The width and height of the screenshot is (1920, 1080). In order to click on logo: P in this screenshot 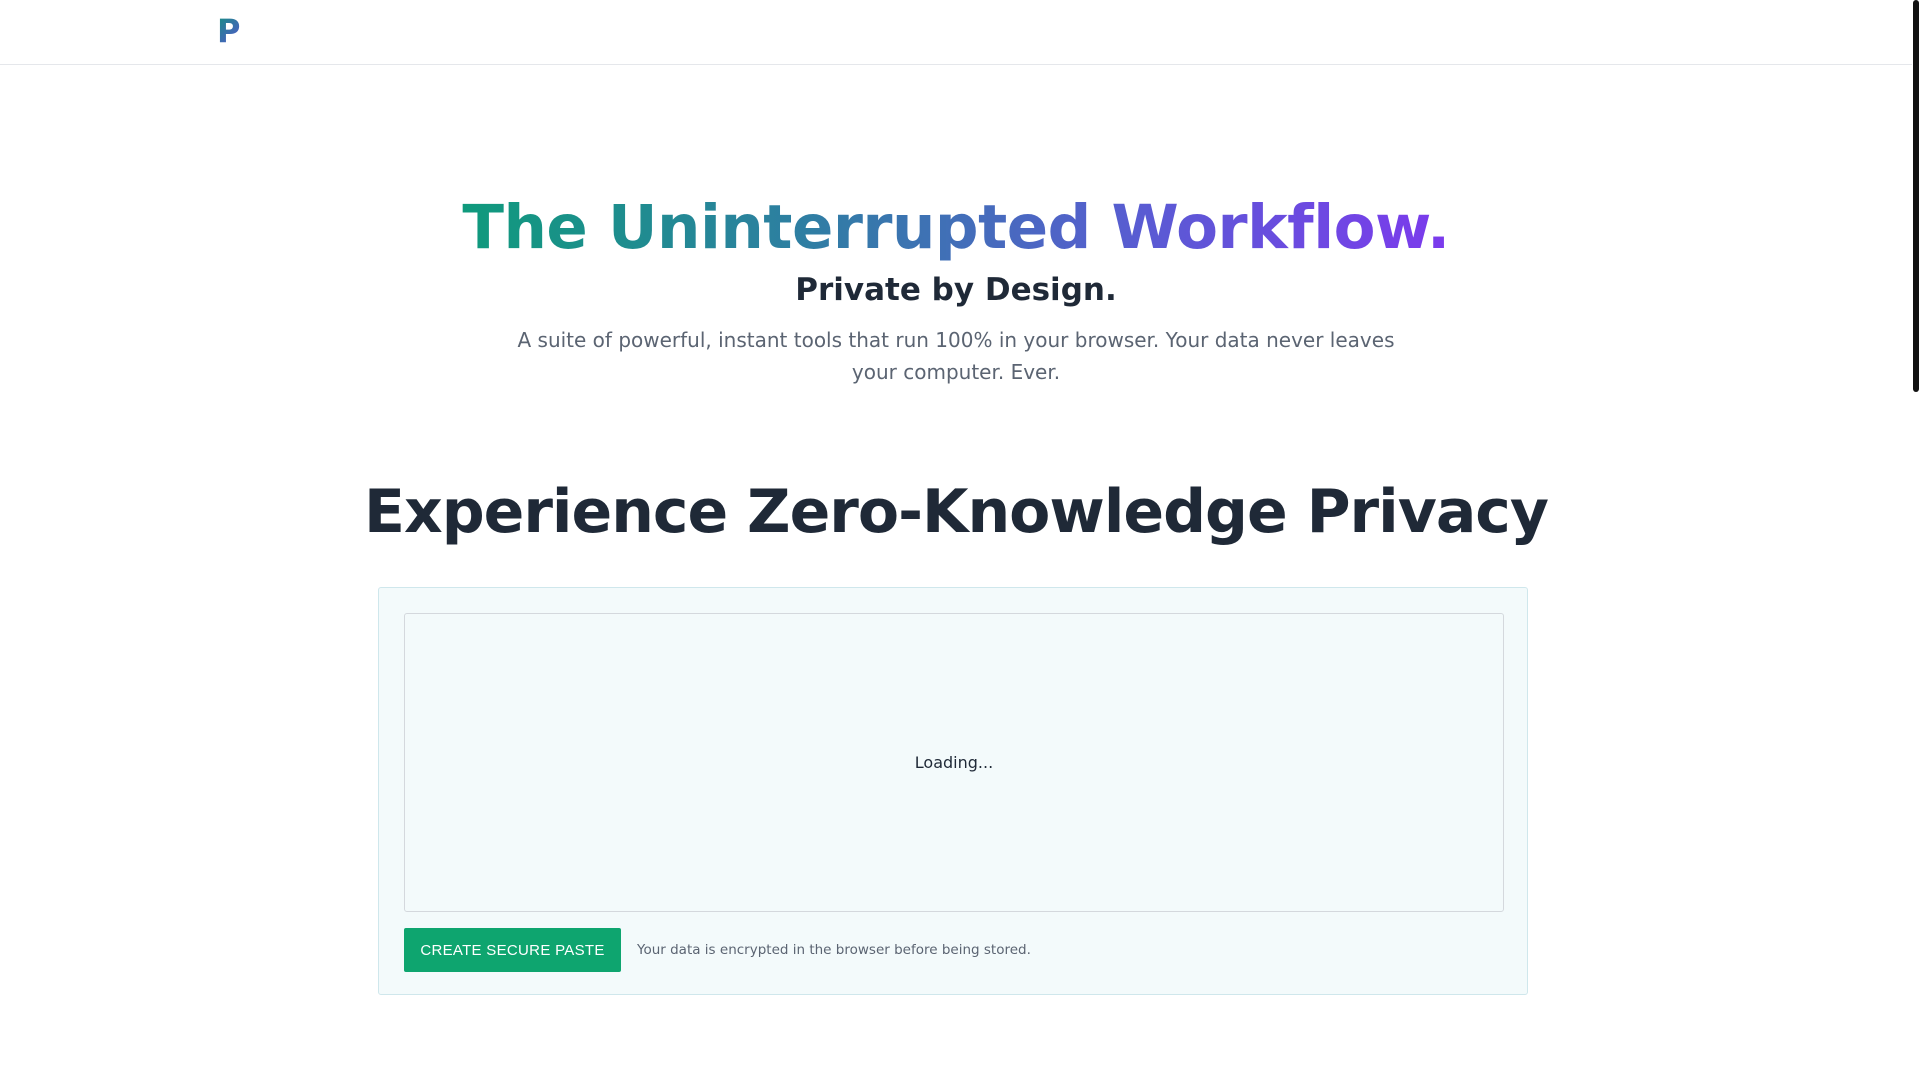, I will do `click(228, 31)`.